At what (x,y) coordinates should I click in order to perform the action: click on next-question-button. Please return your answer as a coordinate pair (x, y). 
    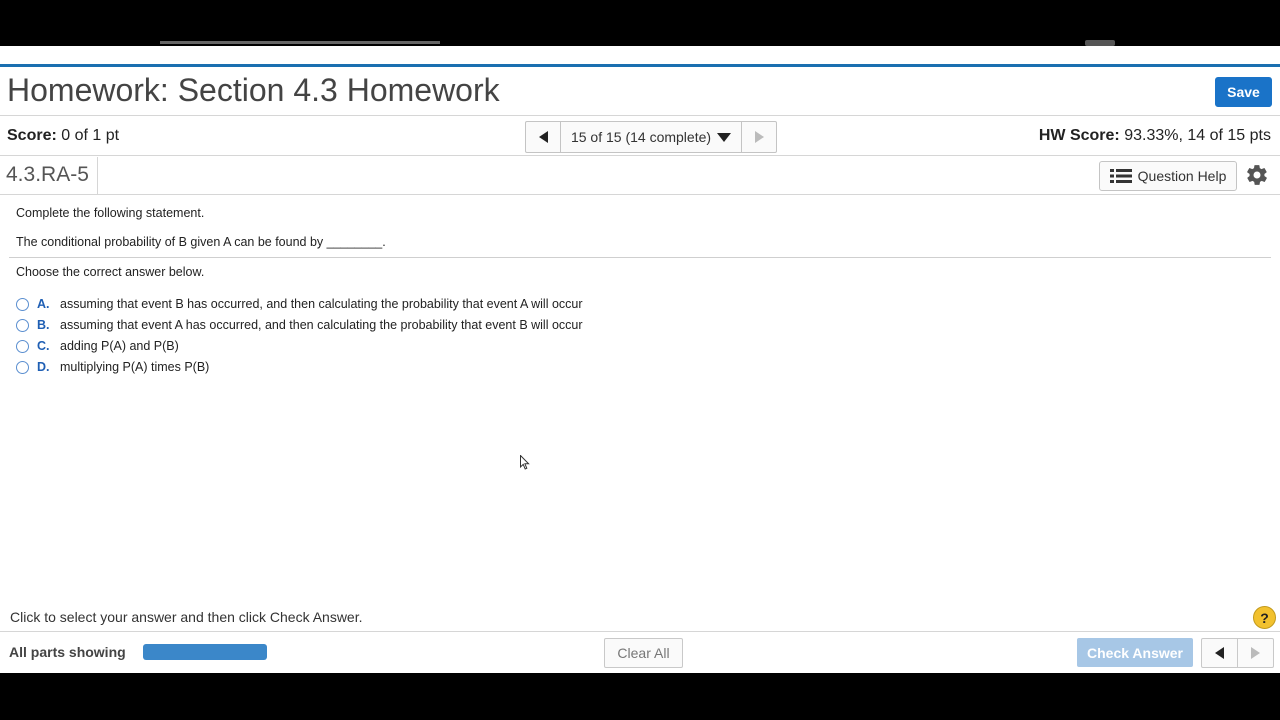
    Looking at the image, I should click on (758, 137).